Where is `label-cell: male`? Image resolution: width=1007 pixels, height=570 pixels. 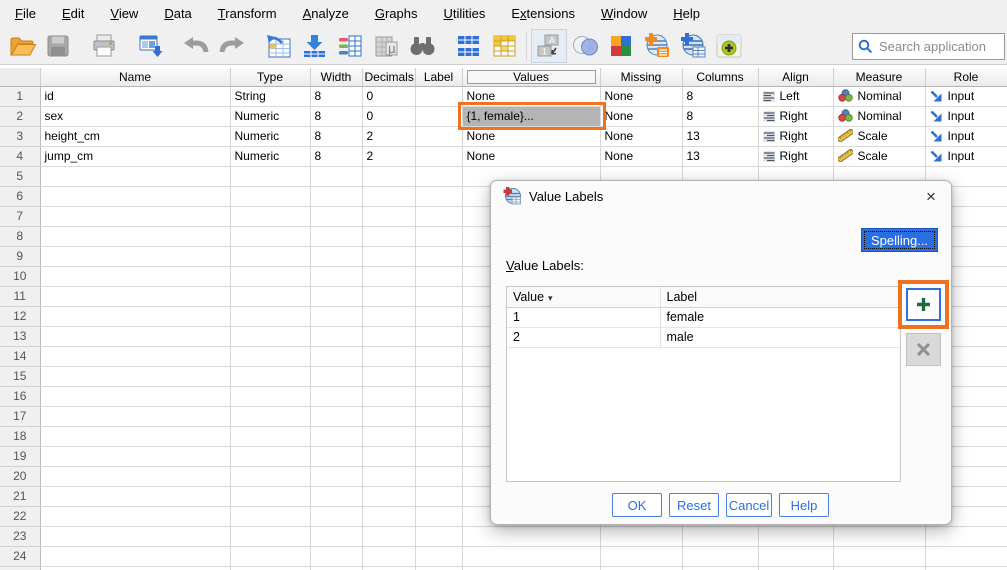
label-cell: male is located at coordinates (780, 337).